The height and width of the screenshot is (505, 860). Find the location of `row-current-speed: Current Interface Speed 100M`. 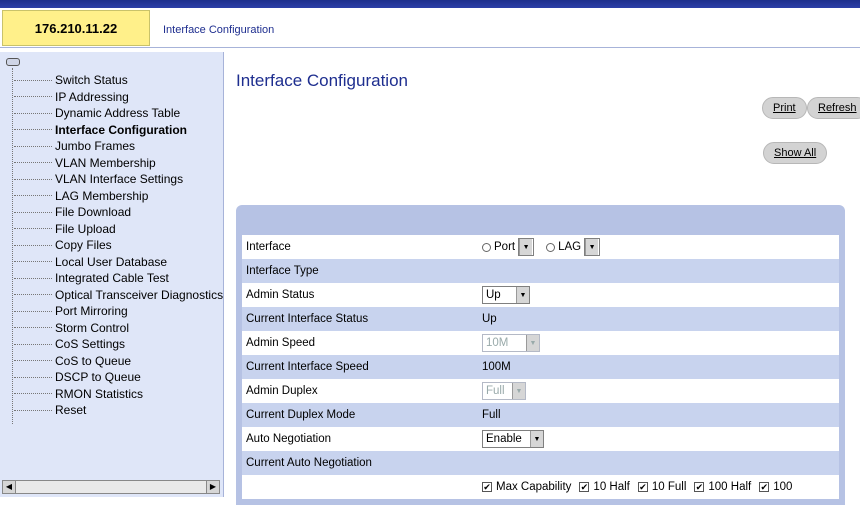

row-current-speed: Current Interface Speed 100M is located at coordinates (540, 367).